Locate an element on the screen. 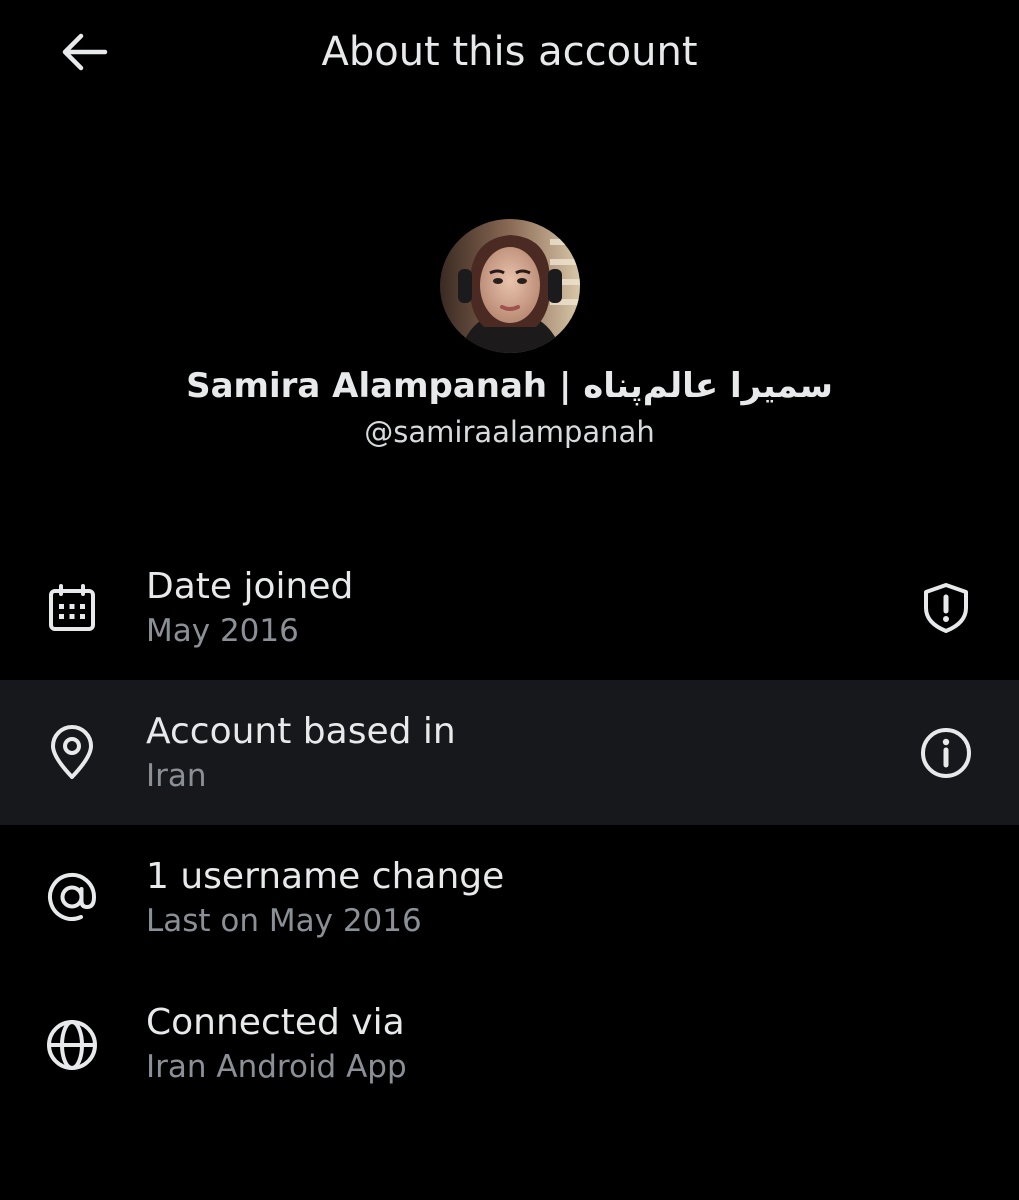  avatar is located at coordinates (510, 286).